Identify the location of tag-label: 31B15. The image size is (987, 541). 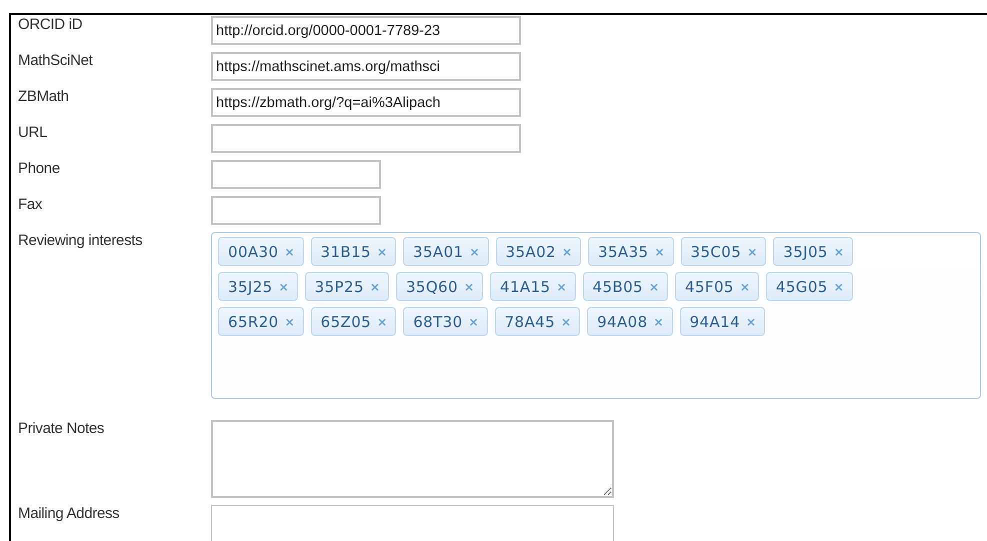
(345, 251).